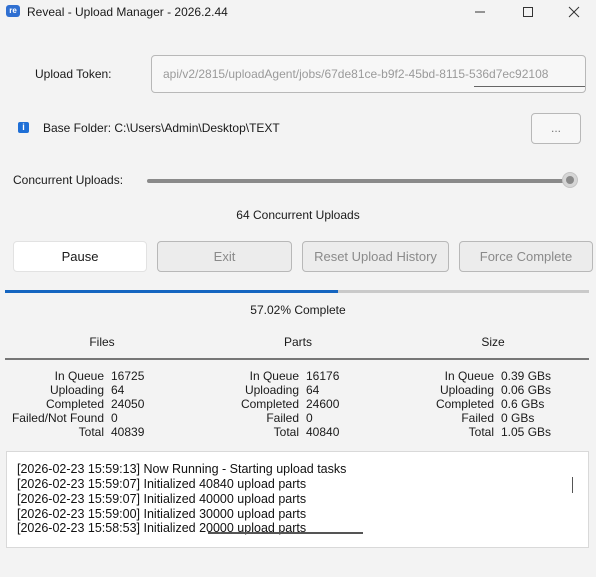 This screenshot has width=596, height=577. Describe the element at coordinates (269, 404) in the screenshot. I see `parts-completed-label: Completed` at that location.